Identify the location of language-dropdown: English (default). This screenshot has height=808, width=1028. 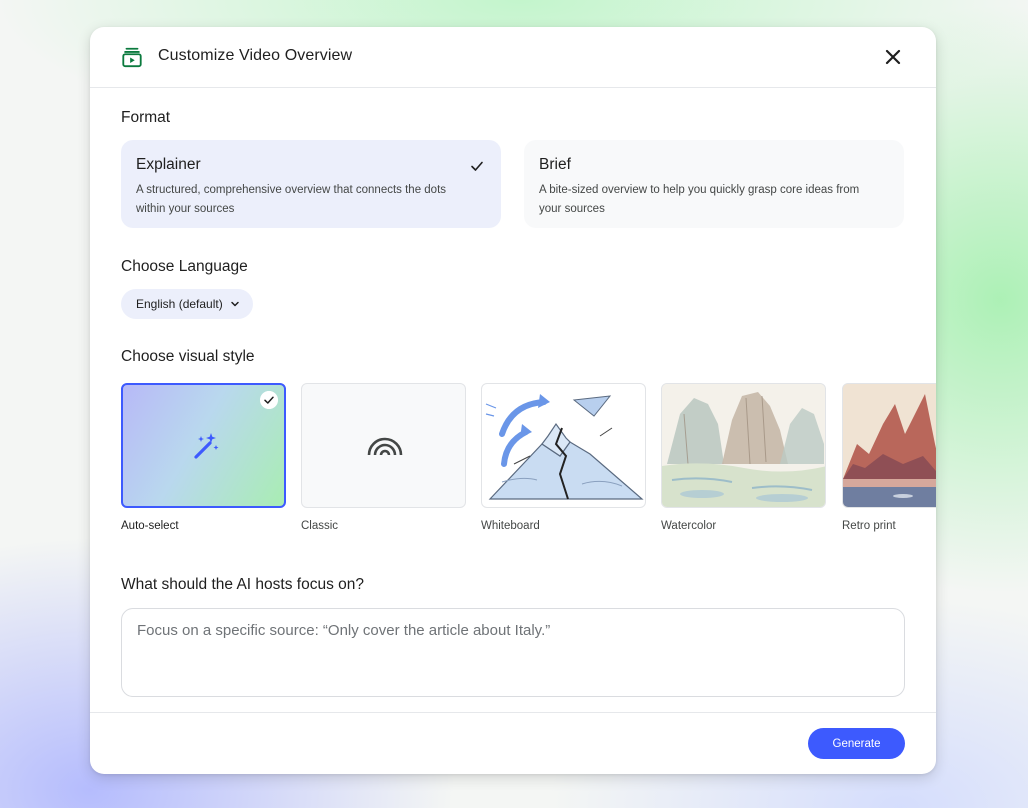
(187, 304).